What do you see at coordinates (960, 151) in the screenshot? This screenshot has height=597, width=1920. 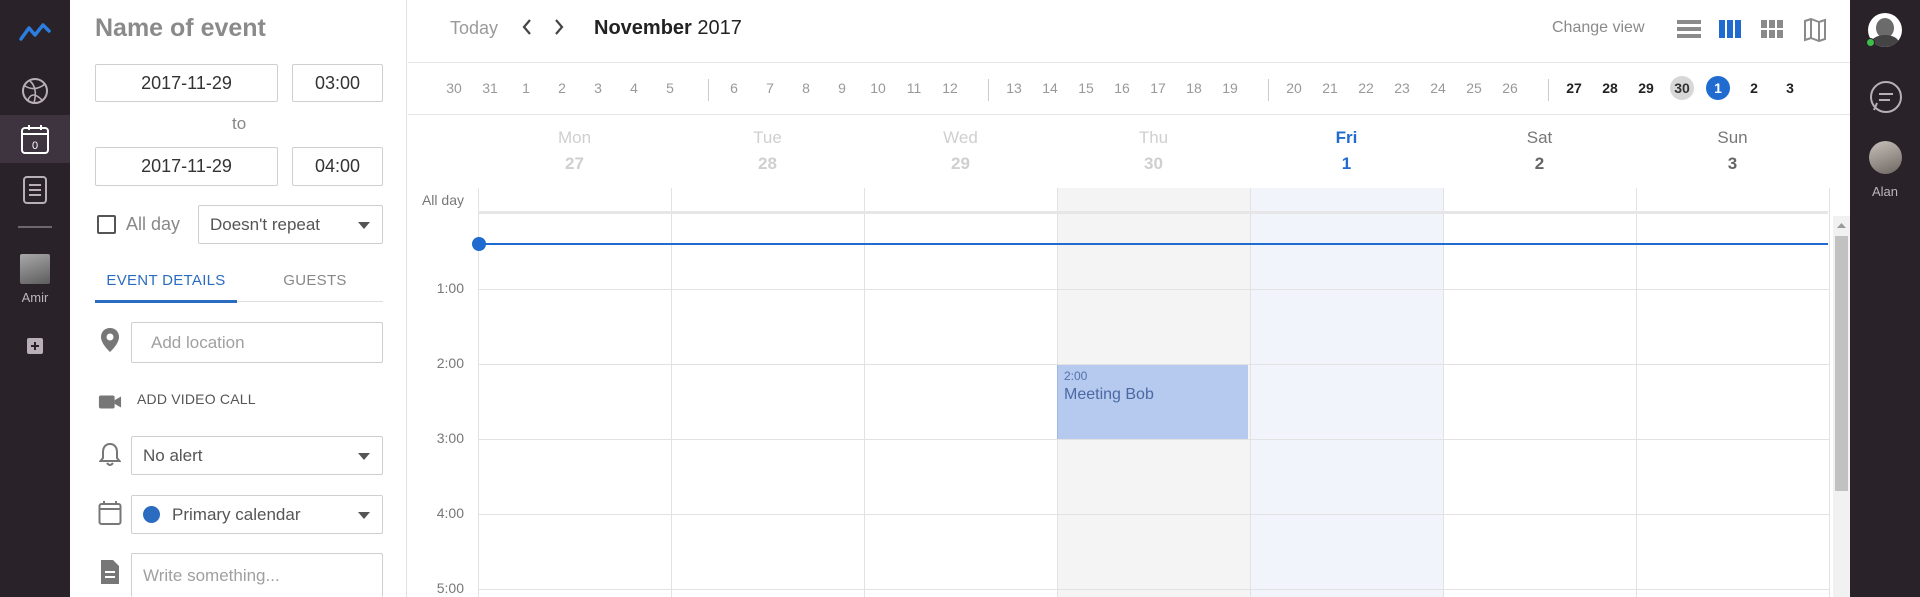 I see `day-header: Wed 29` at bounding box center [960, 151].